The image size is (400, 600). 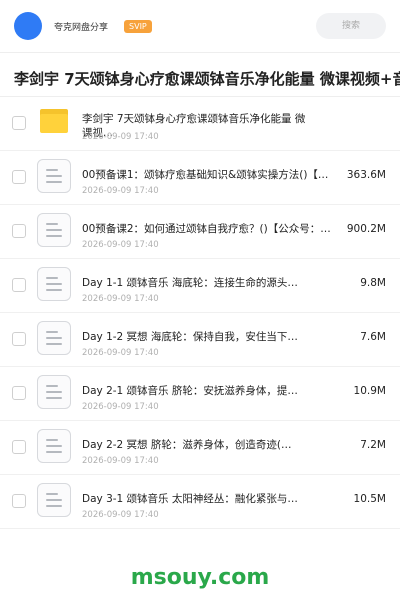 What do you see at coordinates (28, 26) in the screenshot?
I see `avatar` at bounding box center [28, 26].